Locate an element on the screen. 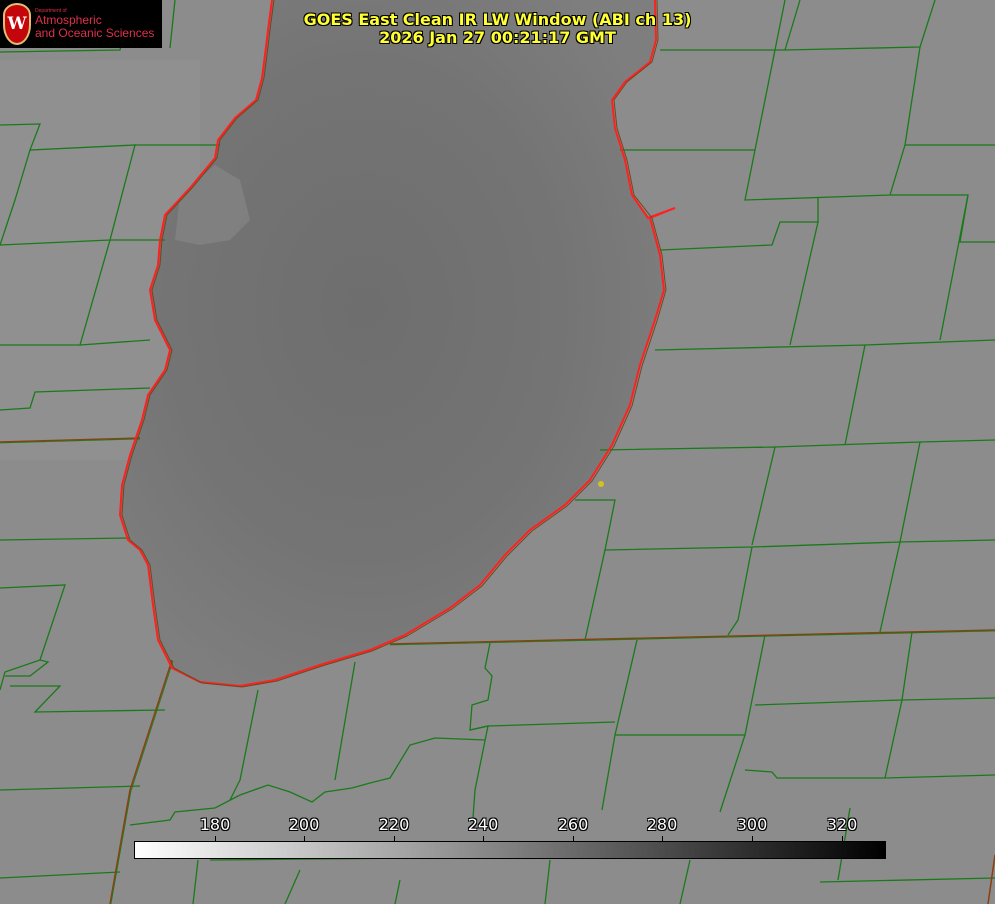 The image size is (995, 904). colorbar-label: 280 is located at coordinates (662, 824).